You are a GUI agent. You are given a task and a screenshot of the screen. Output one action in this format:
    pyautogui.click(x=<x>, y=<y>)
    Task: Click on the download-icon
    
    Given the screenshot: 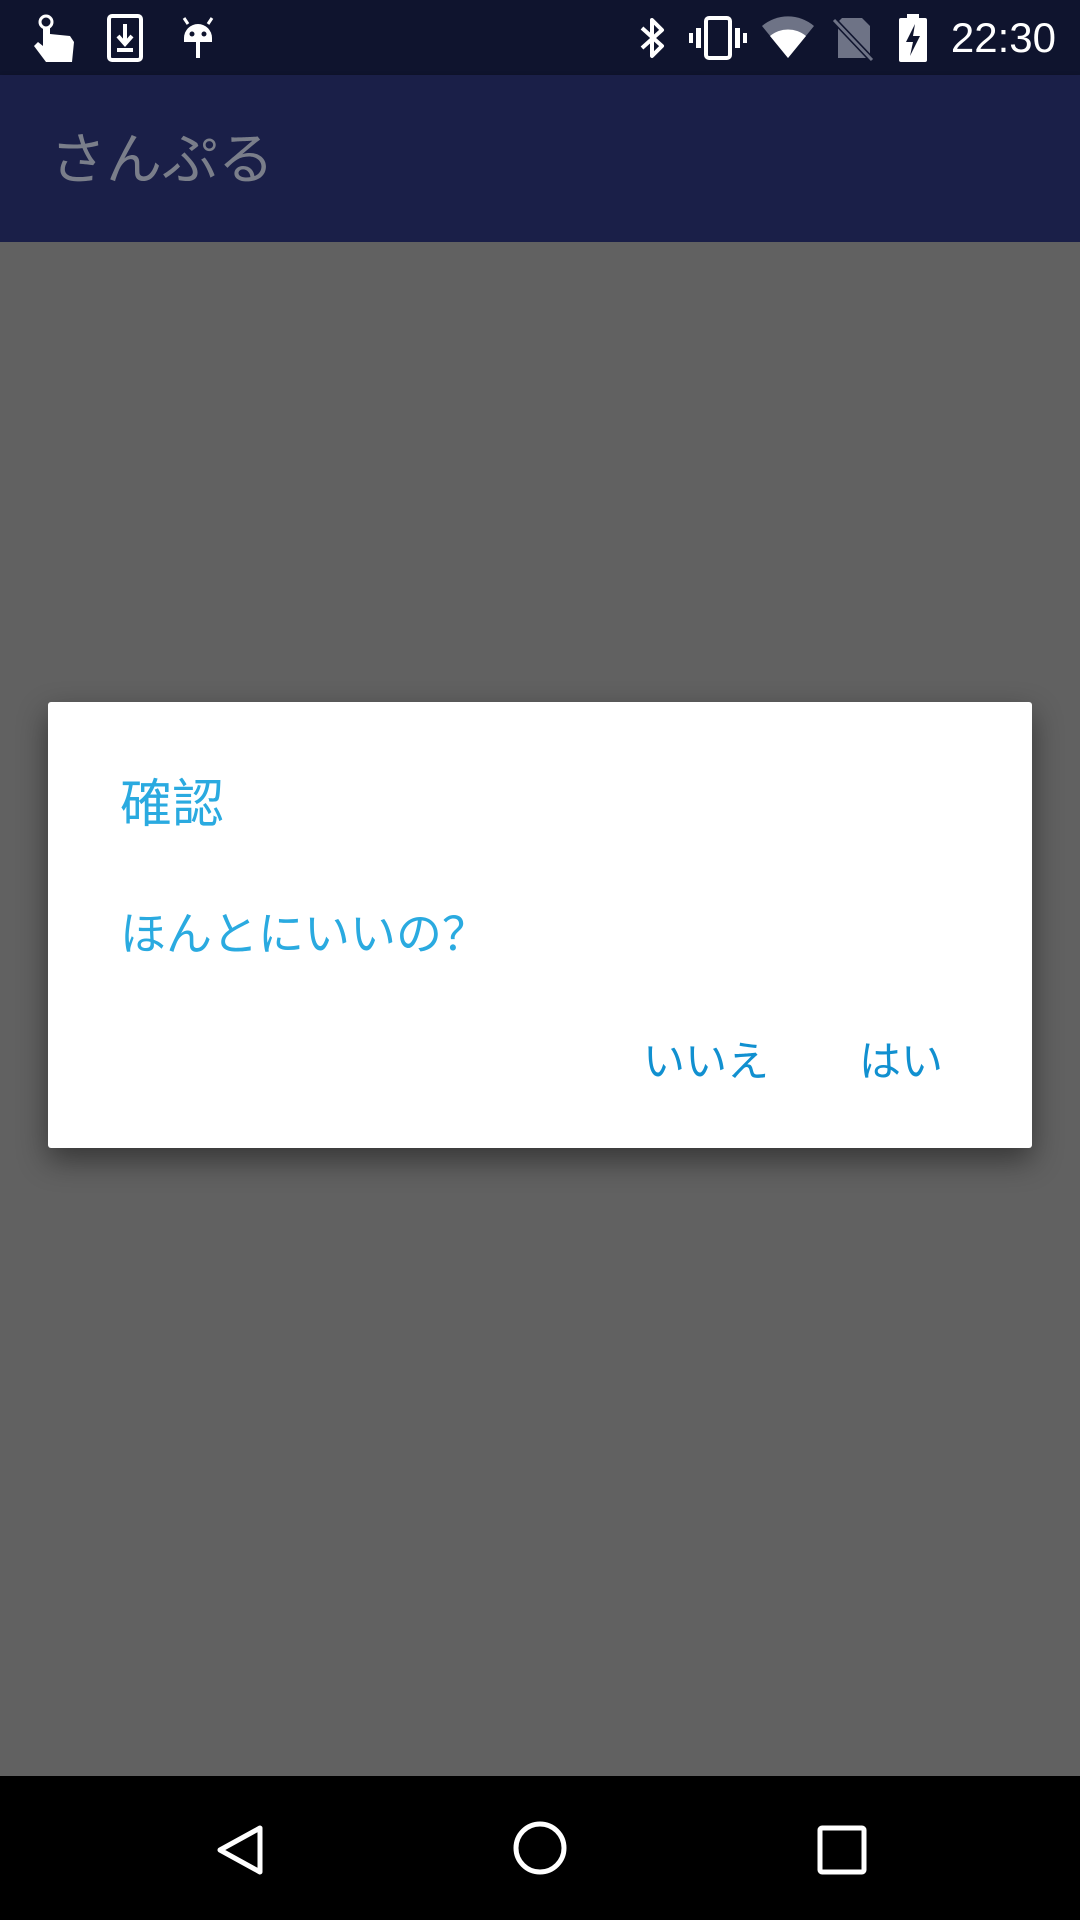 What is the action you would take?
    pyautogui.click(x=125, y=38)
    